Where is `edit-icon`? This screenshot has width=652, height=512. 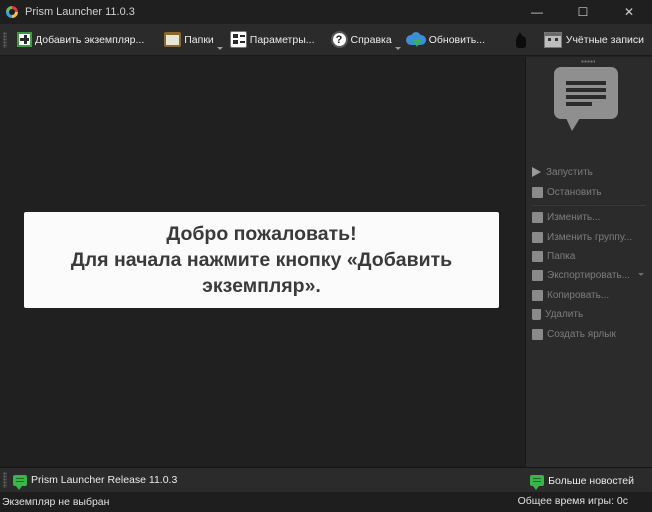 edit-icon is located at coordinates (537, 217).